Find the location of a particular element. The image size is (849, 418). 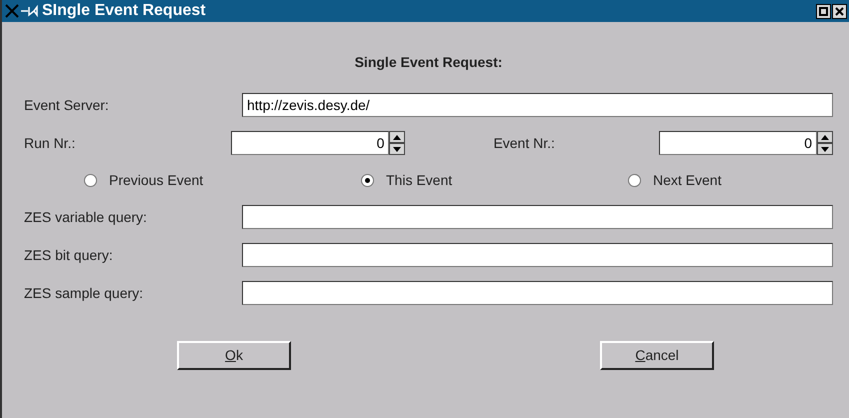

ok-button: Ok is located at coordinates (234, 355).